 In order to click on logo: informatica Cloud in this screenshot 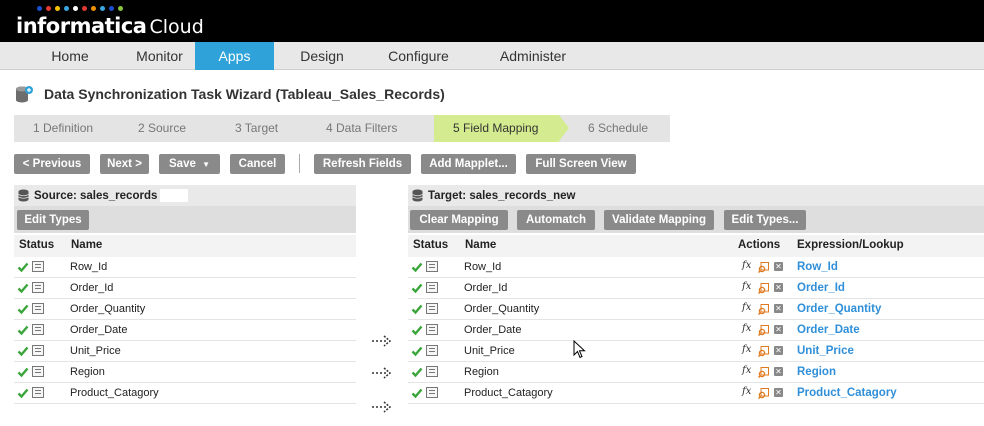, I will do `click(110, 26)`.